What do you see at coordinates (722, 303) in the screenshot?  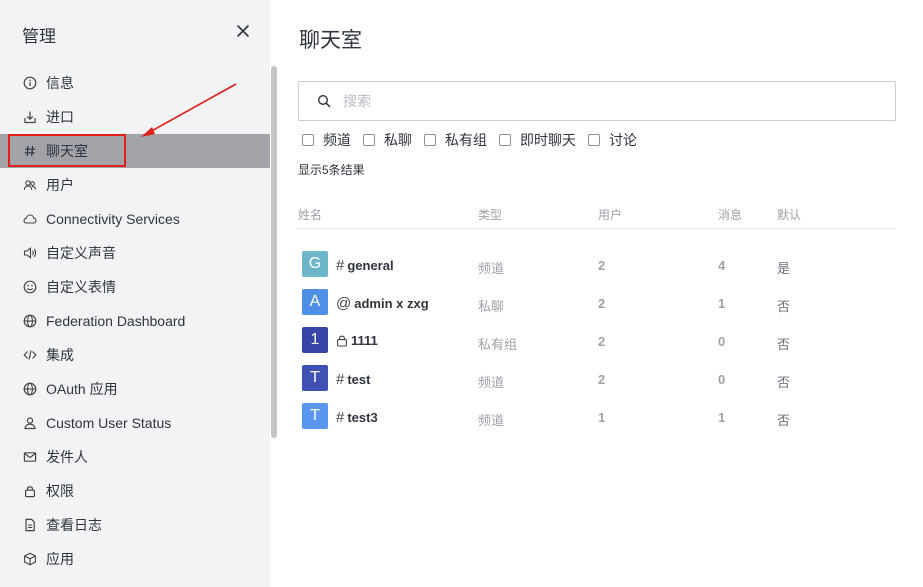 I see `room-messages: 1` at bounding box center [722, 303].